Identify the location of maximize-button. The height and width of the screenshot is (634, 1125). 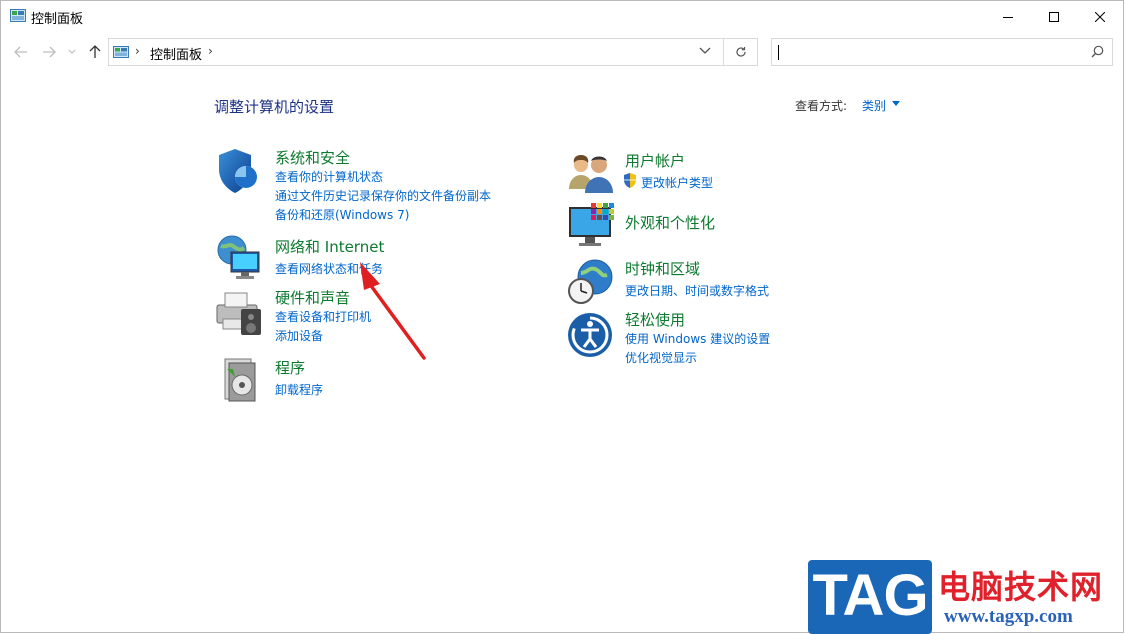
(1054, 16).